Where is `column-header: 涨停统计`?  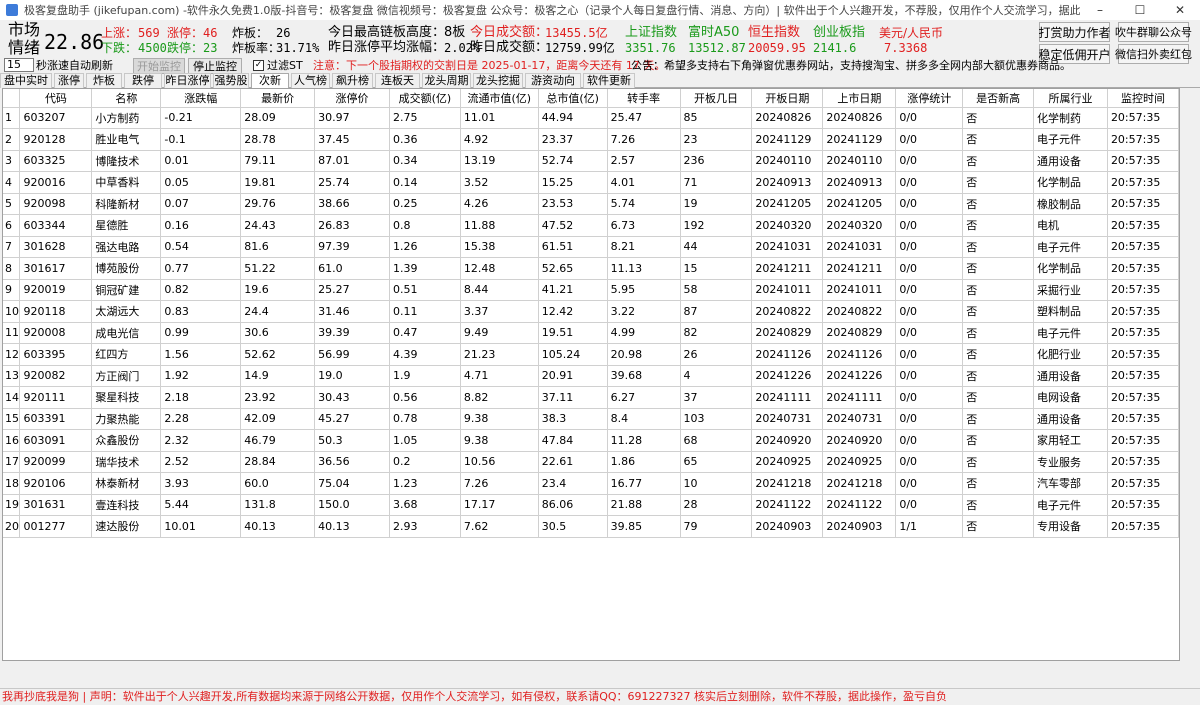 column-header: 涨停统计 is located at coordinates (929, 98).